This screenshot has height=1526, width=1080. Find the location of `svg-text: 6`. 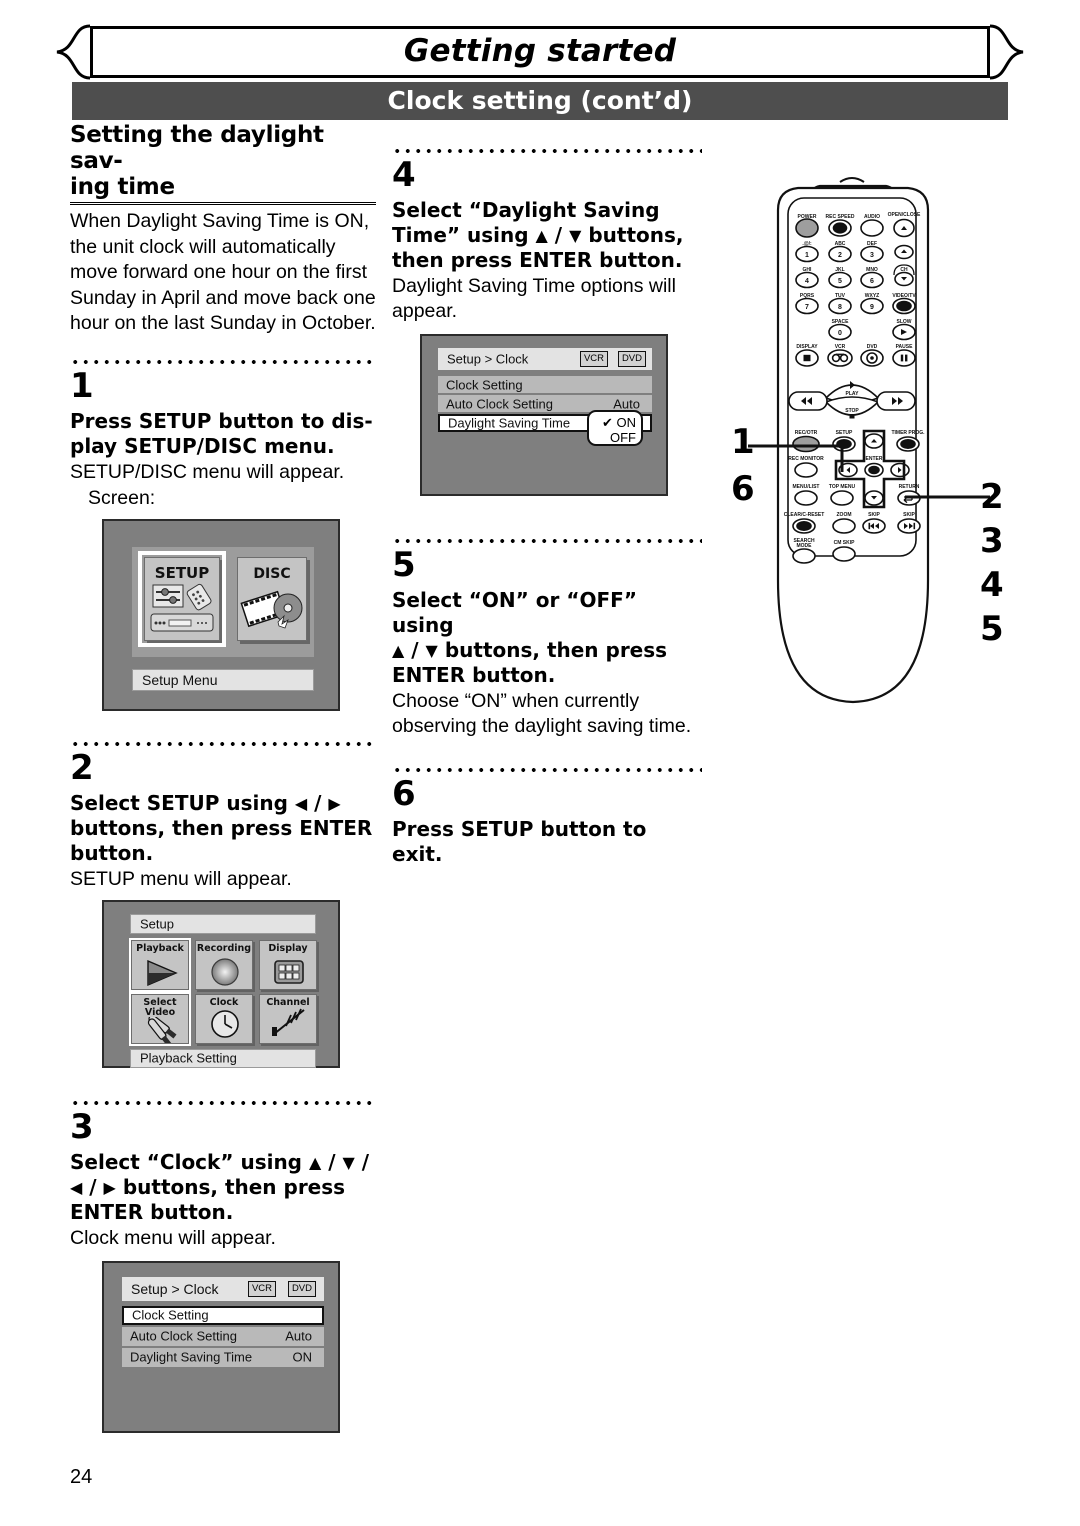

svg-text: 6 is located at coordinates (872, 281).